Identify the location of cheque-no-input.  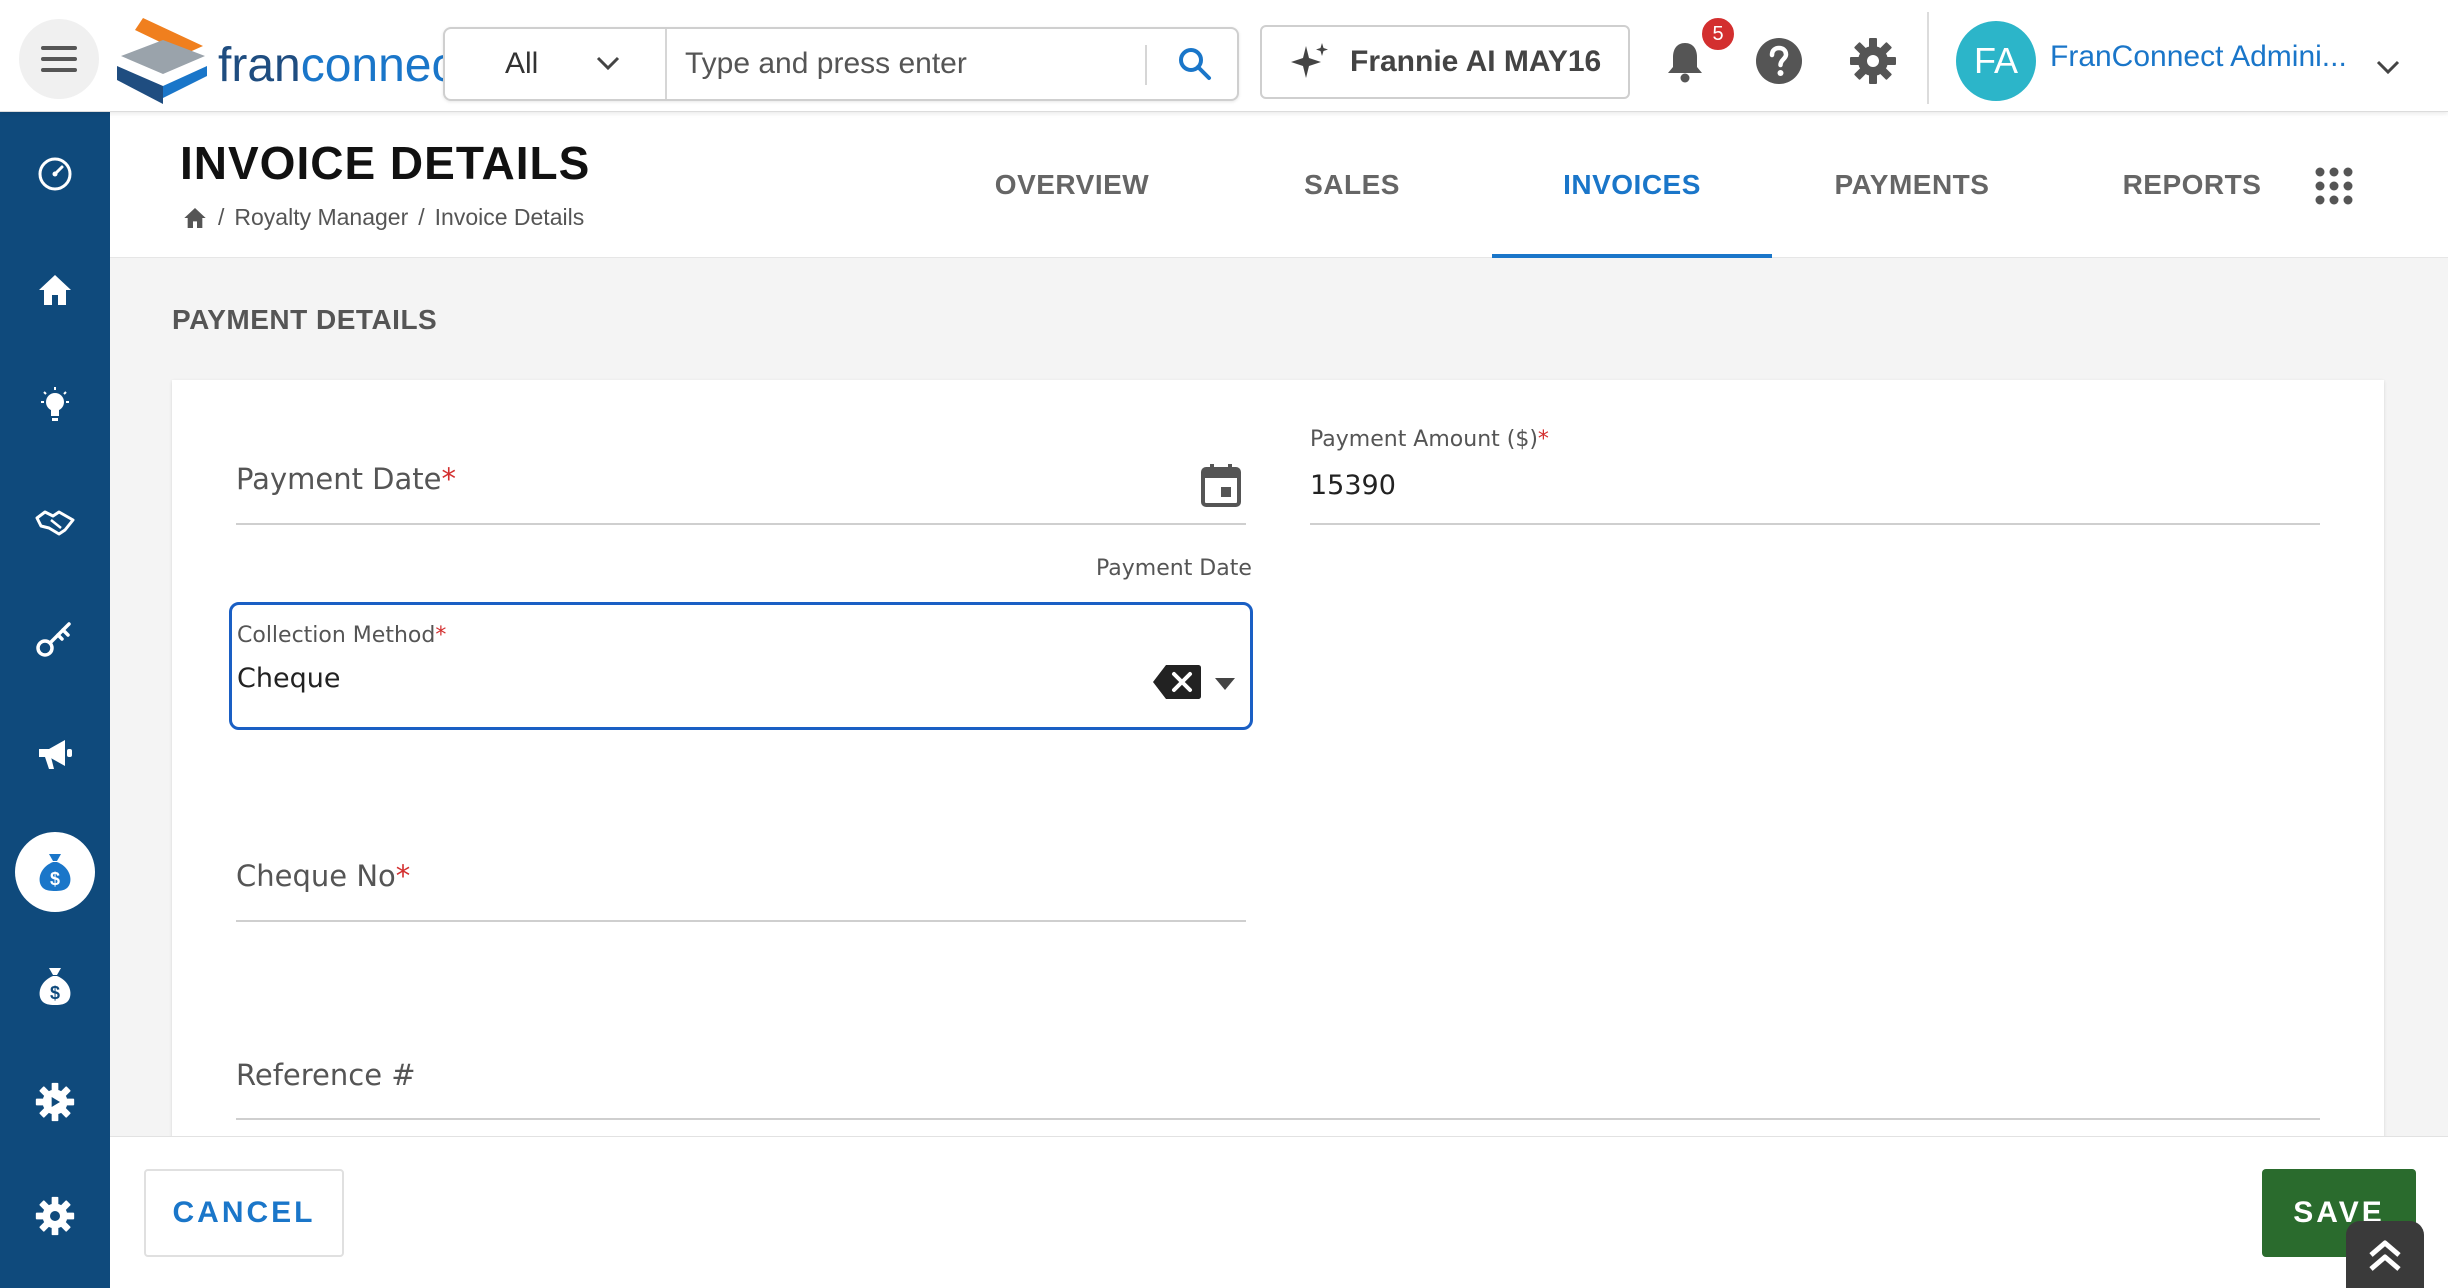
(741, 885).